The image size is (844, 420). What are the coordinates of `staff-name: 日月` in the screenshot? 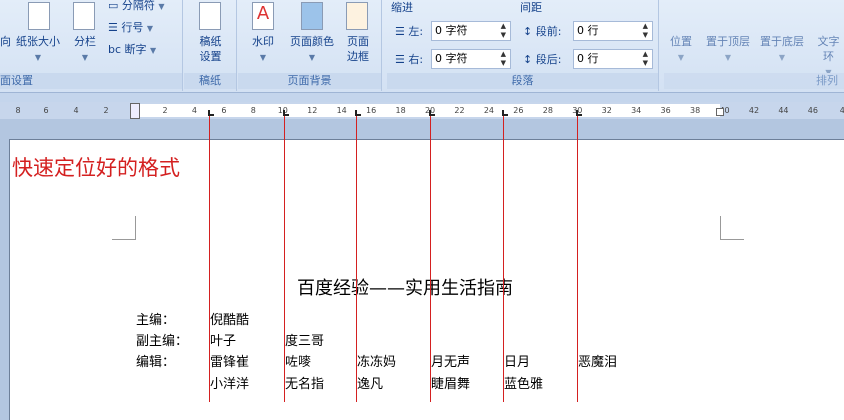 It's located at (517, 362).